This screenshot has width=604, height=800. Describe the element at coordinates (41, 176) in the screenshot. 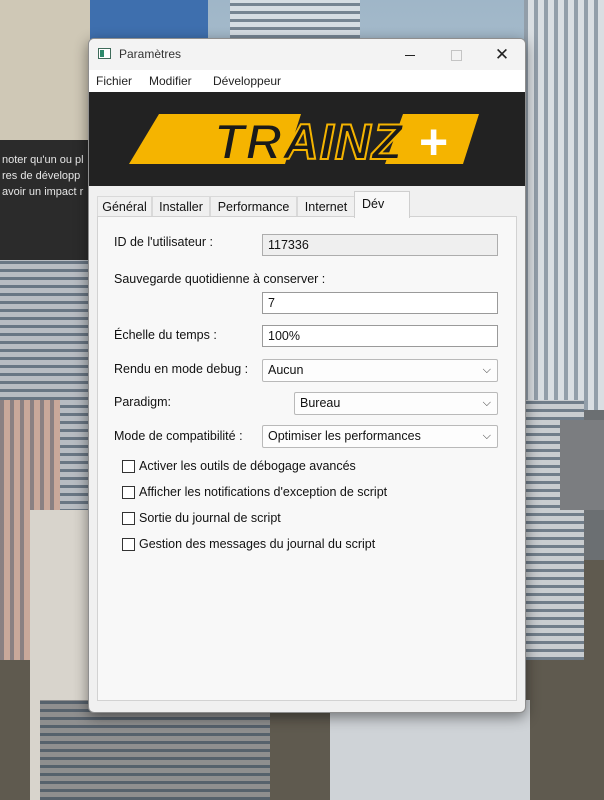

I see `background-dialog-line: res de développ` at that location.